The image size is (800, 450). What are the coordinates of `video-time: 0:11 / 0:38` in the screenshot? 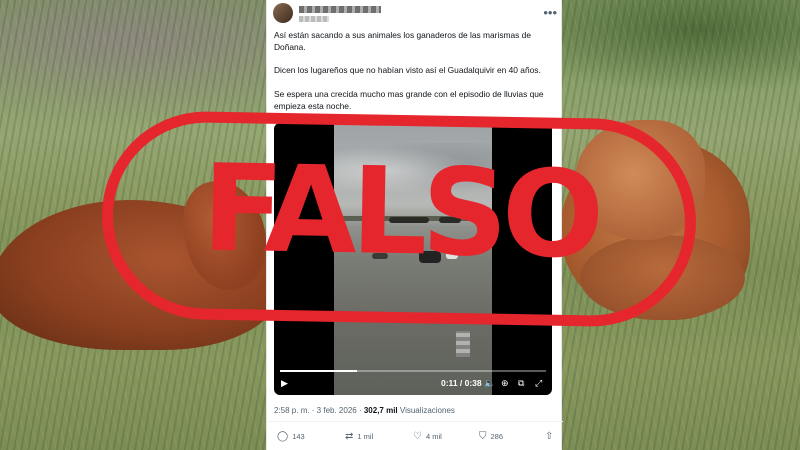 It's located at (461, 383).